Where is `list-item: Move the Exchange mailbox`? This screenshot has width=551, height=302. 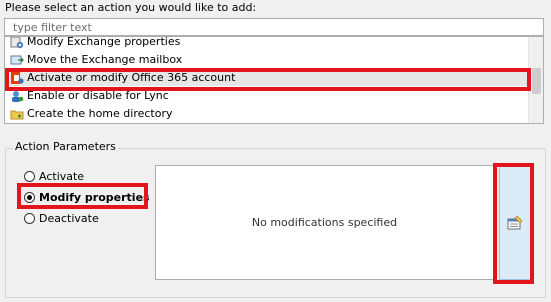
list-item: Move the Exchange mailbox is located at coordinates (266, 59).